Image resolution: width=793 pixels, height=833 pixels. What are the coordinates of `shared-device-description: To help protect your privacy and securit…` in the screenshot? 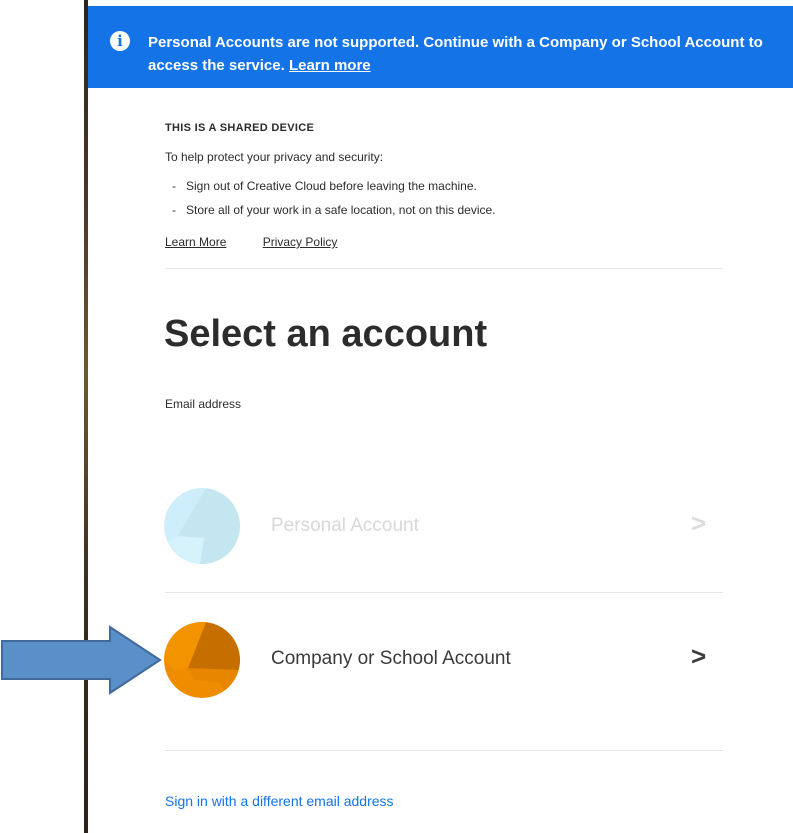 It's located at (274, 157).